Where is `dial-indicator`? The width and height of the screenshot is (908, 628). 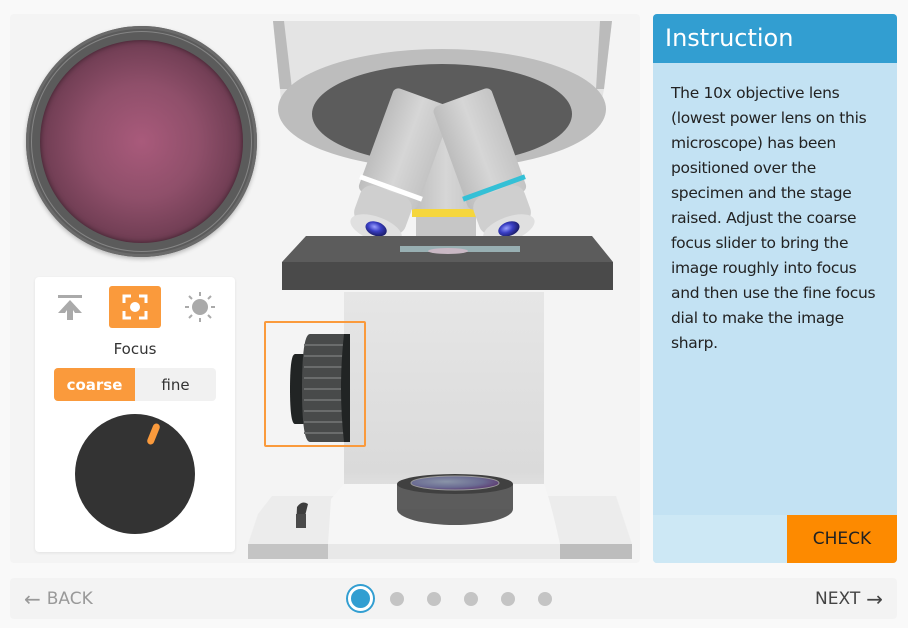 dial-indicator is located at coordinates (153, 434).